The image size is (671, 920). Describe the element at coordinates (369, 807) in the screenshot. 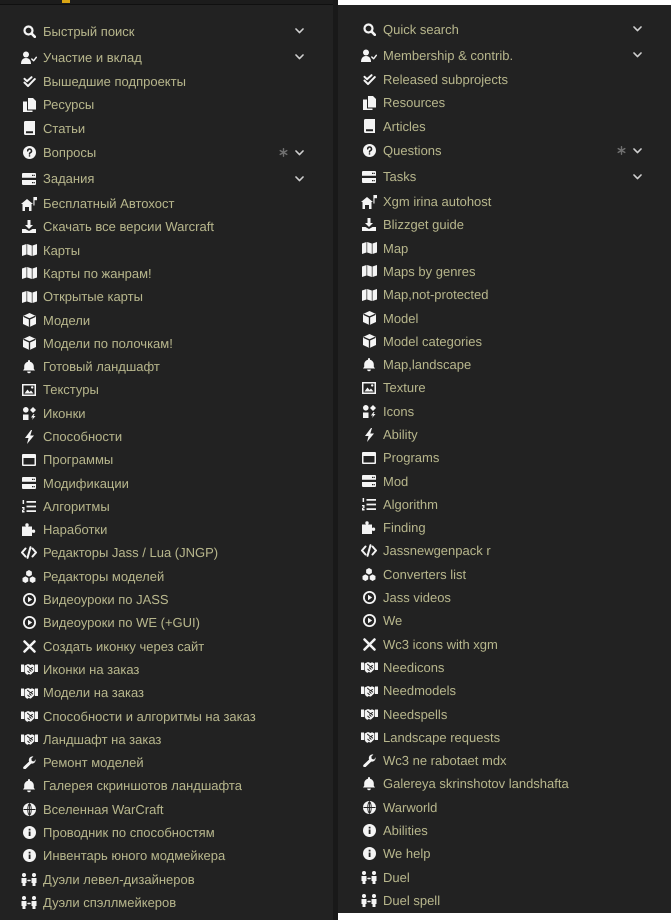

I see `globe-icon` at that location.